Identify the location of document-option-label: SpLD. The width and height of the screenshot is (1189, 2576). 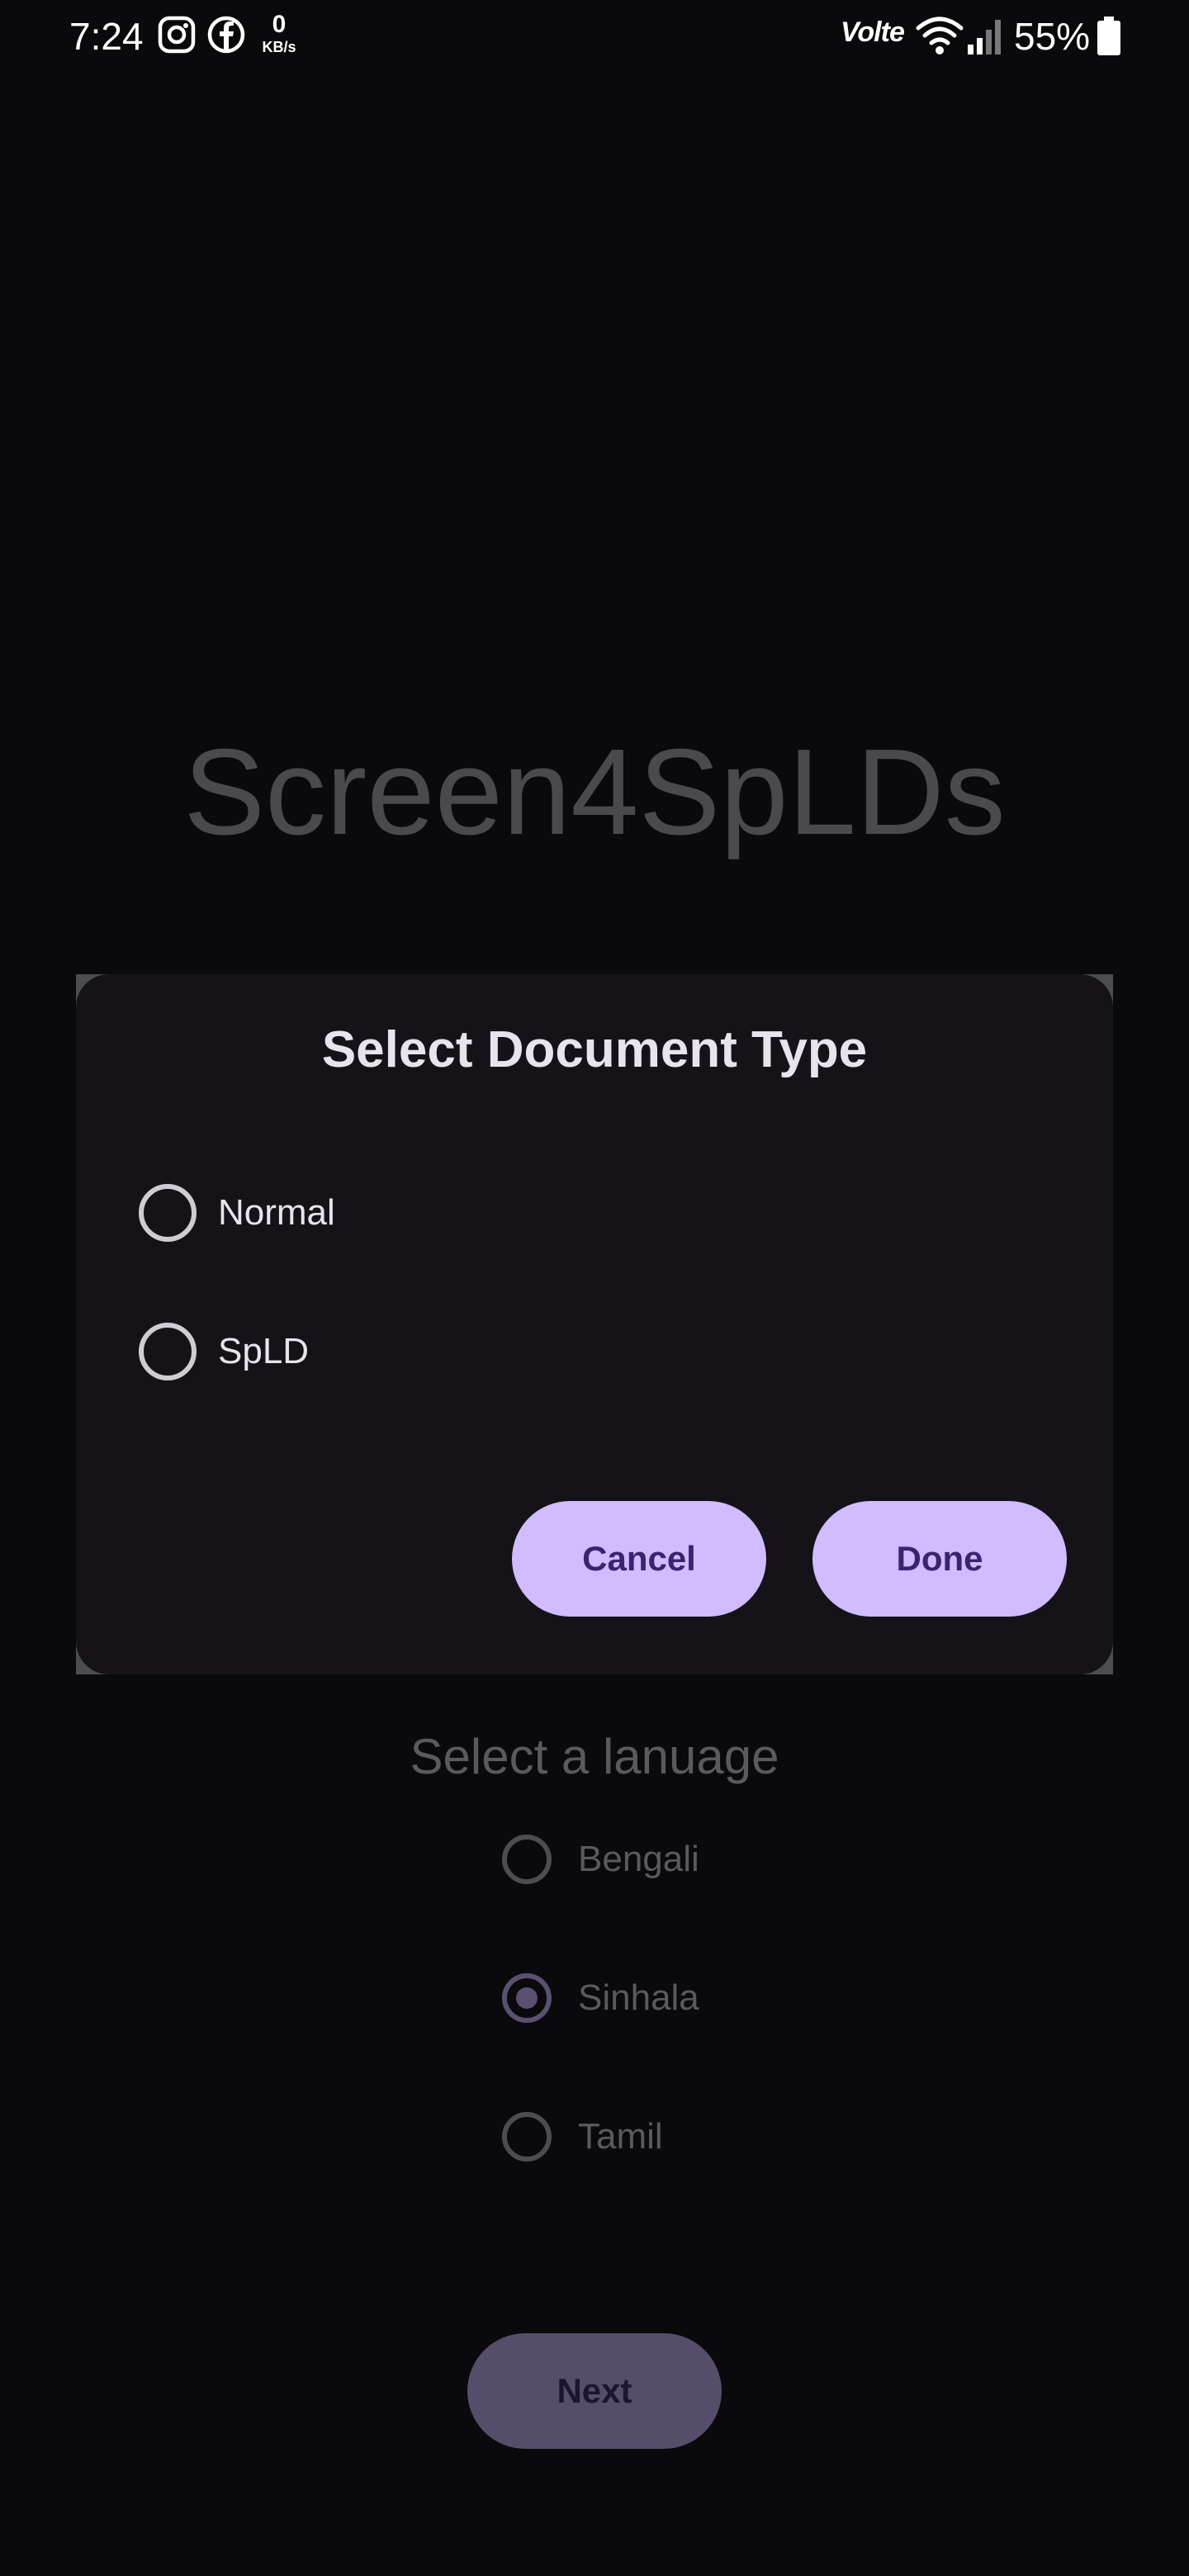
(264, 1351).